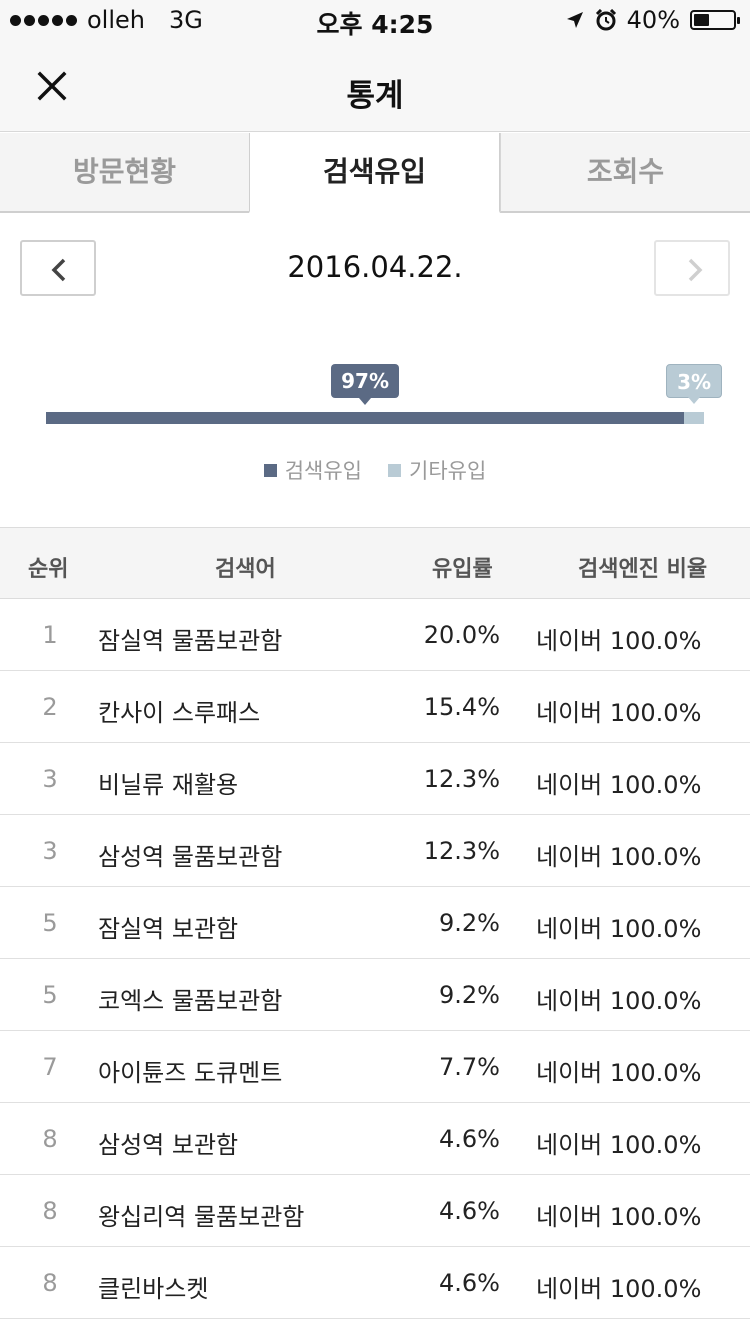  What do you see at coordinates (375, 1211) in the screenshot?
I see `table-row: 8 왕십리역 물품보관함 4.6% 네이버 100.0%` at bounding box center [375, 1211].